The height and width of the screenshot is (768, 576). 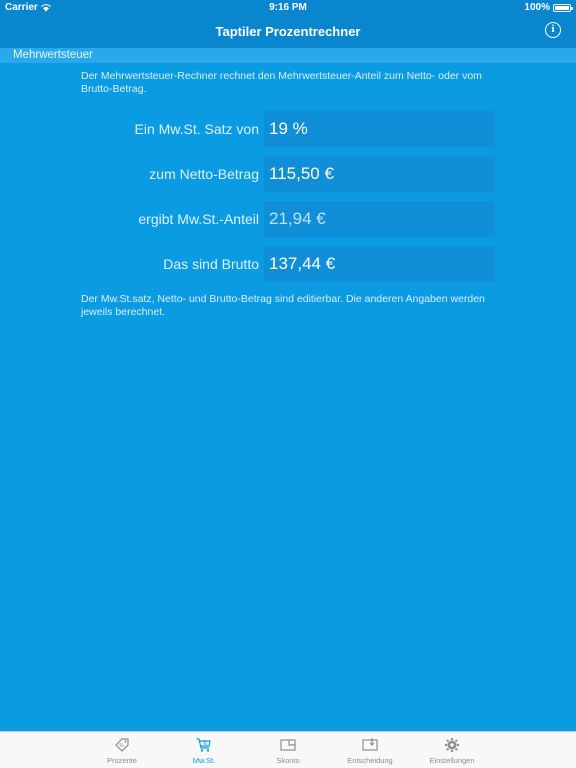 I want to click on tab-label: Mw.St., so click(x=204, y=760).